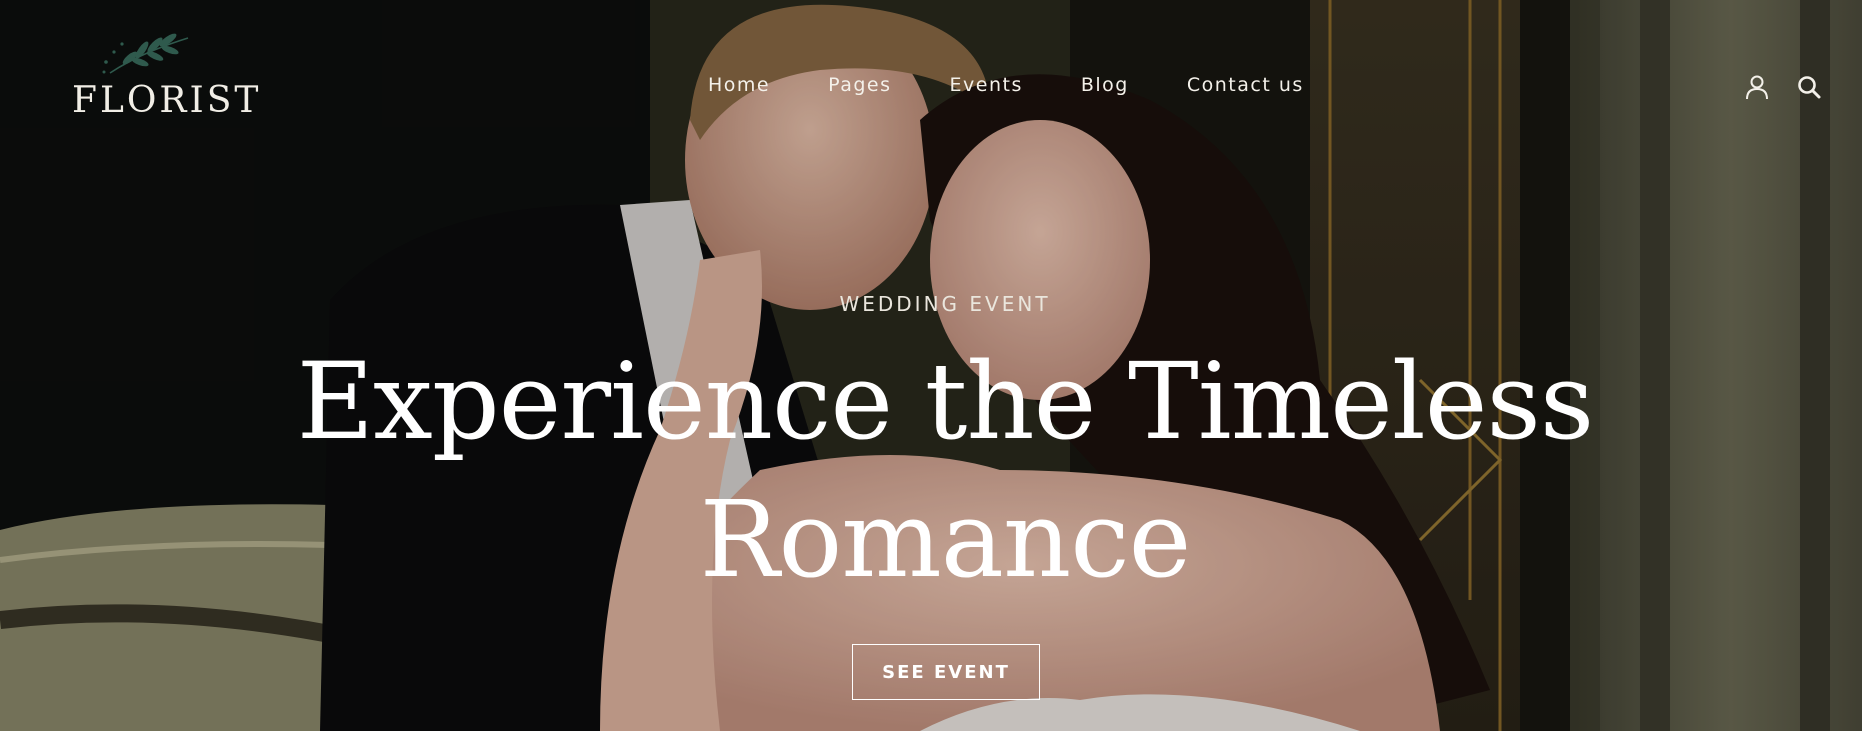 This screenshot has width=1862, height=731. What do you see at coordinates (946, 672) in the screenshot?
I see `see-event-button: SEE EVENT` at bounding box center [946, 672].